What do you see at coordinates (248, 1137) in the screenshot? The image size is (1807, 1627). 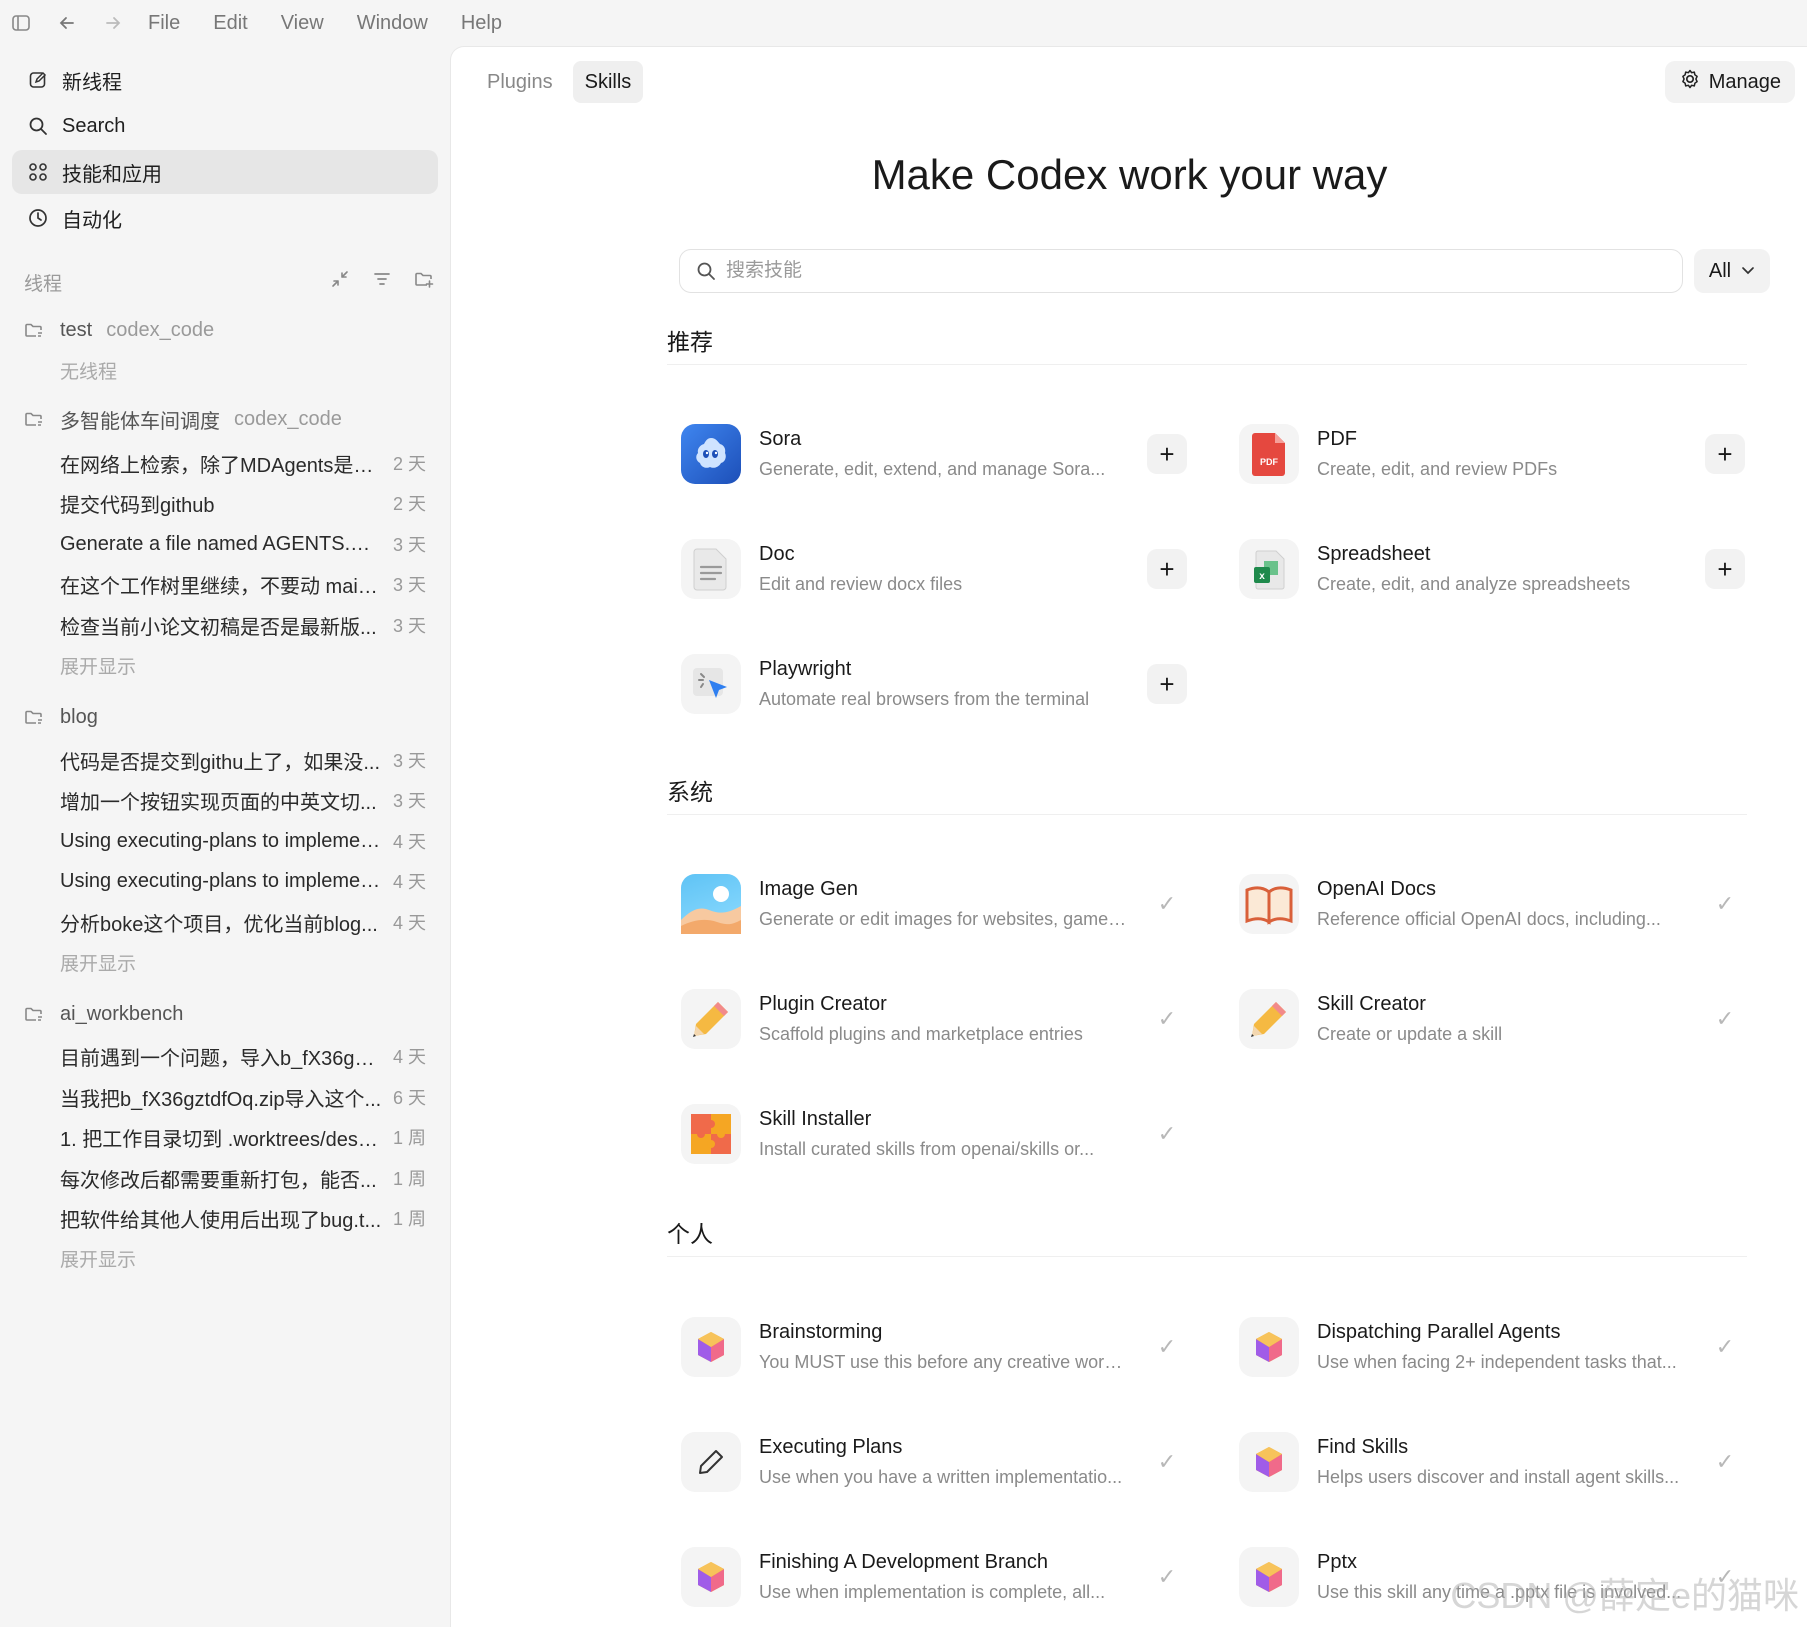 I see `thread-item: 1. 把工作目录切到 .worktrees/deskt... 1 周` at bounding box center [248, 1137].